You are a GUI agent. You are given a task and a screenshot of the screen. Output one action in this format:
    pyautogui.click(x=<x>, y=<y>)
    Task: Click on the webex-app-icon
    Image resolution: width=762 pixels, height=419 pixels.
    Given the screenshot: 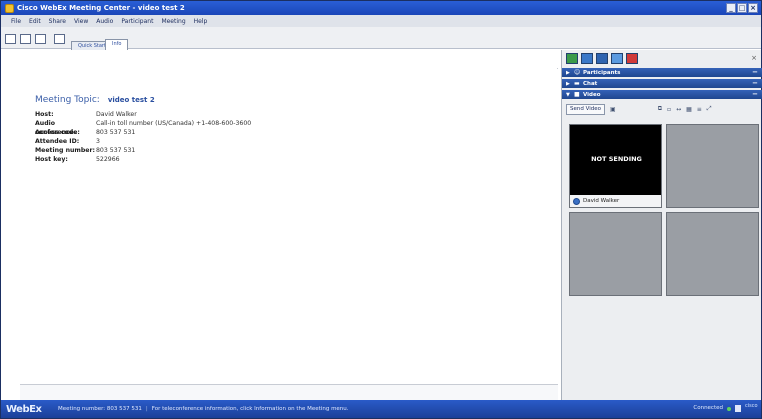 What is the action you would take?
    pyautogui.click(x=9, y=8)
    